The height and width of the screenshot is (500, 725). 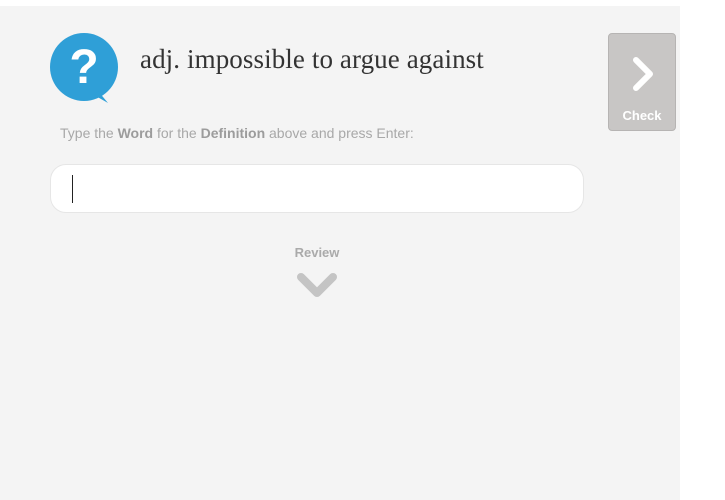 I want to click on instruction-word-emphasis: Word, so click(x=135, y=133).